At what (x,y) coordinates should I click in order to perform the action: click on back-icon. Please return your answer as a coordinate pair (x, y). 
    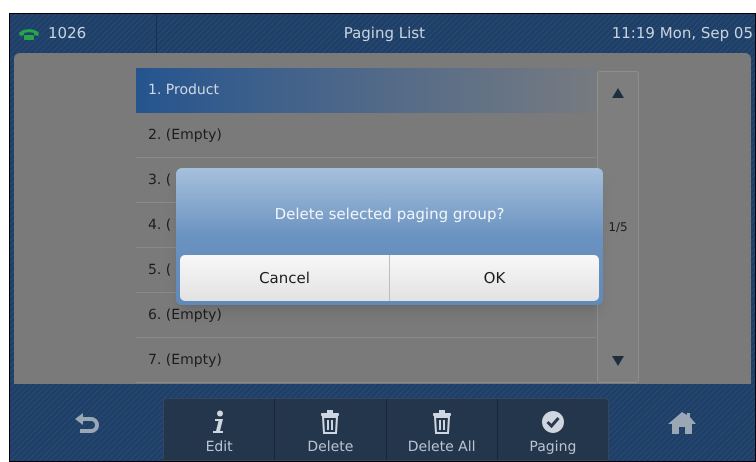
    Looking at the image, I should click on (87, 423).